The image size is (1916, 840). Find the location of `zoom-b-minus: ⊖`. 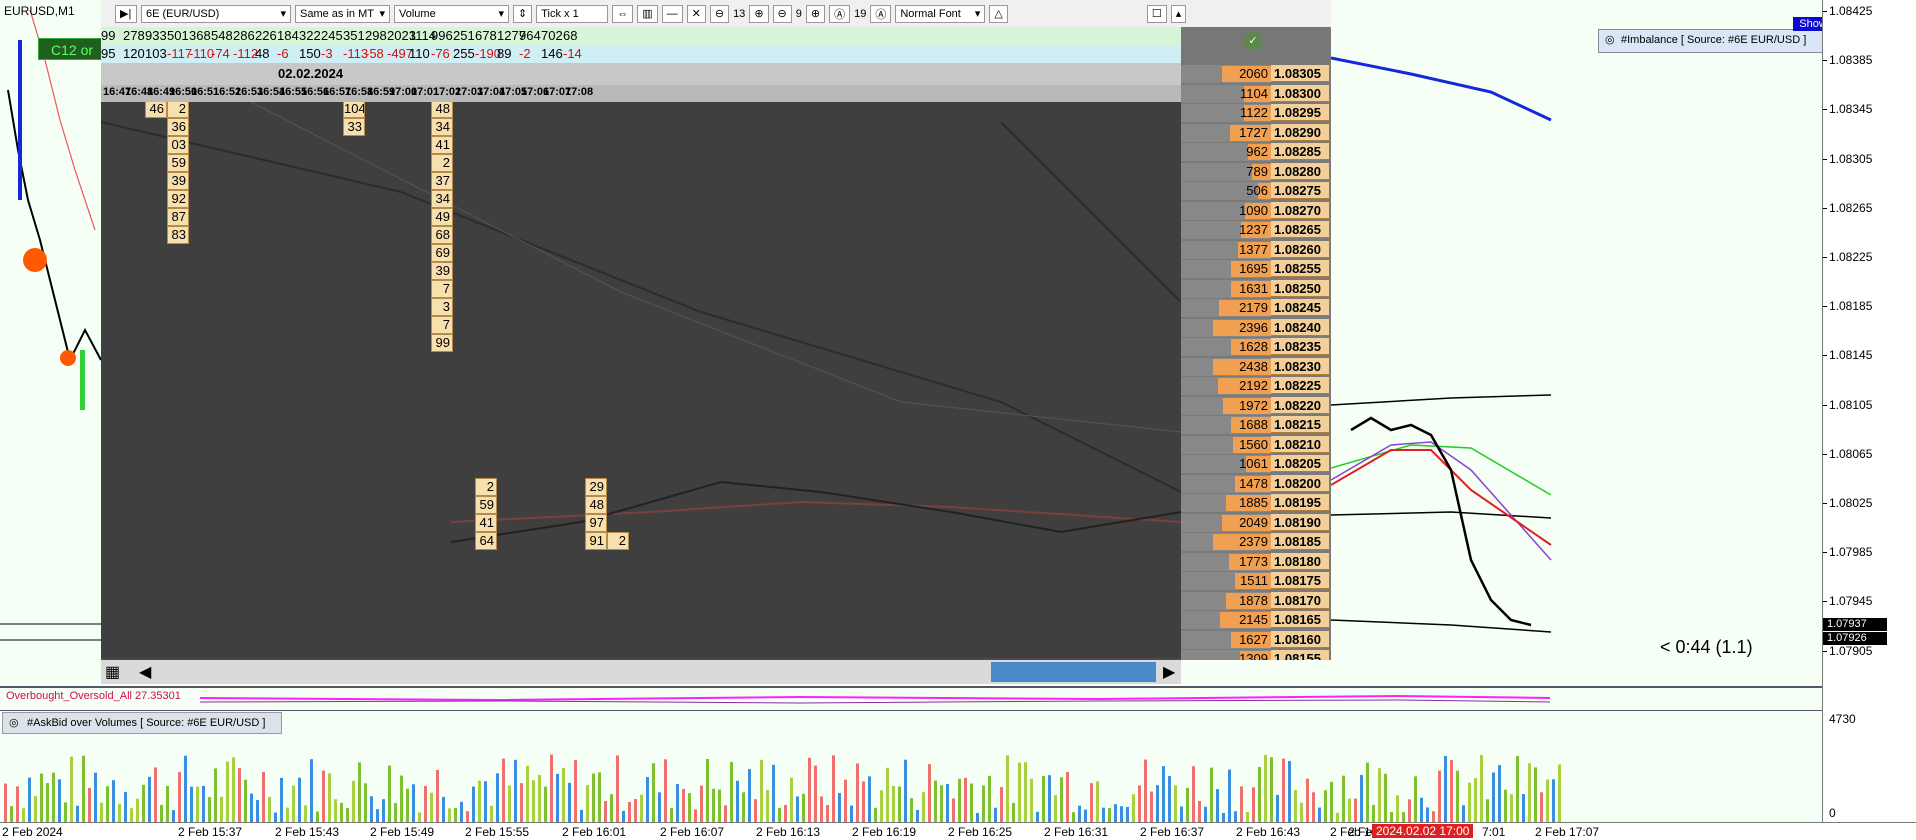

zoom-b-minus: ⊖ is located at coordinates (782, 13).